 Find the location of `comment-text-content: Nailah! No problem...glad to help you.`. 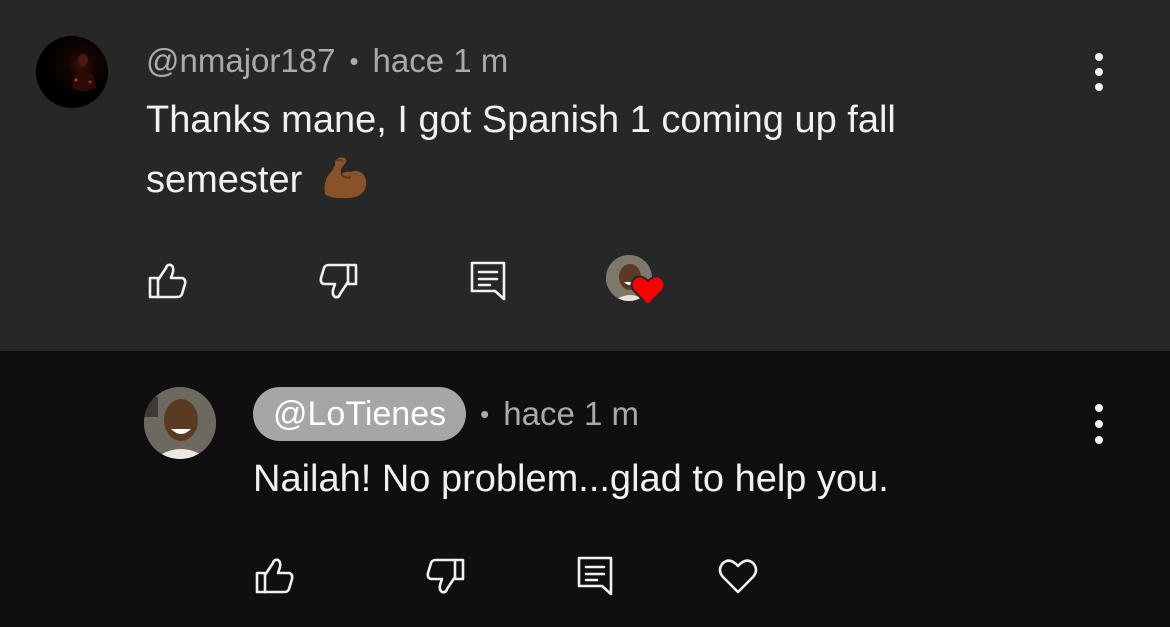

comment-text-content: Nailah! No problem...glad to help you. is located at coordinates (571, 479).